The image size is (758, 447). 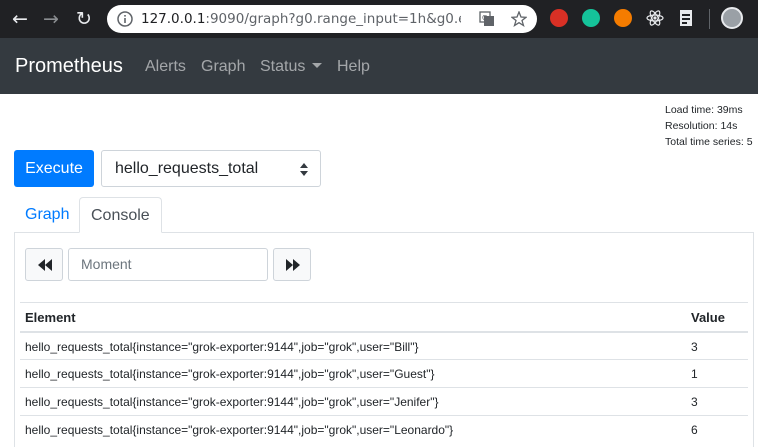 What do you see at coordinates (168, 264) in the screenshot?
I see `moment-input: Moment` at bounding box center [168, 264].